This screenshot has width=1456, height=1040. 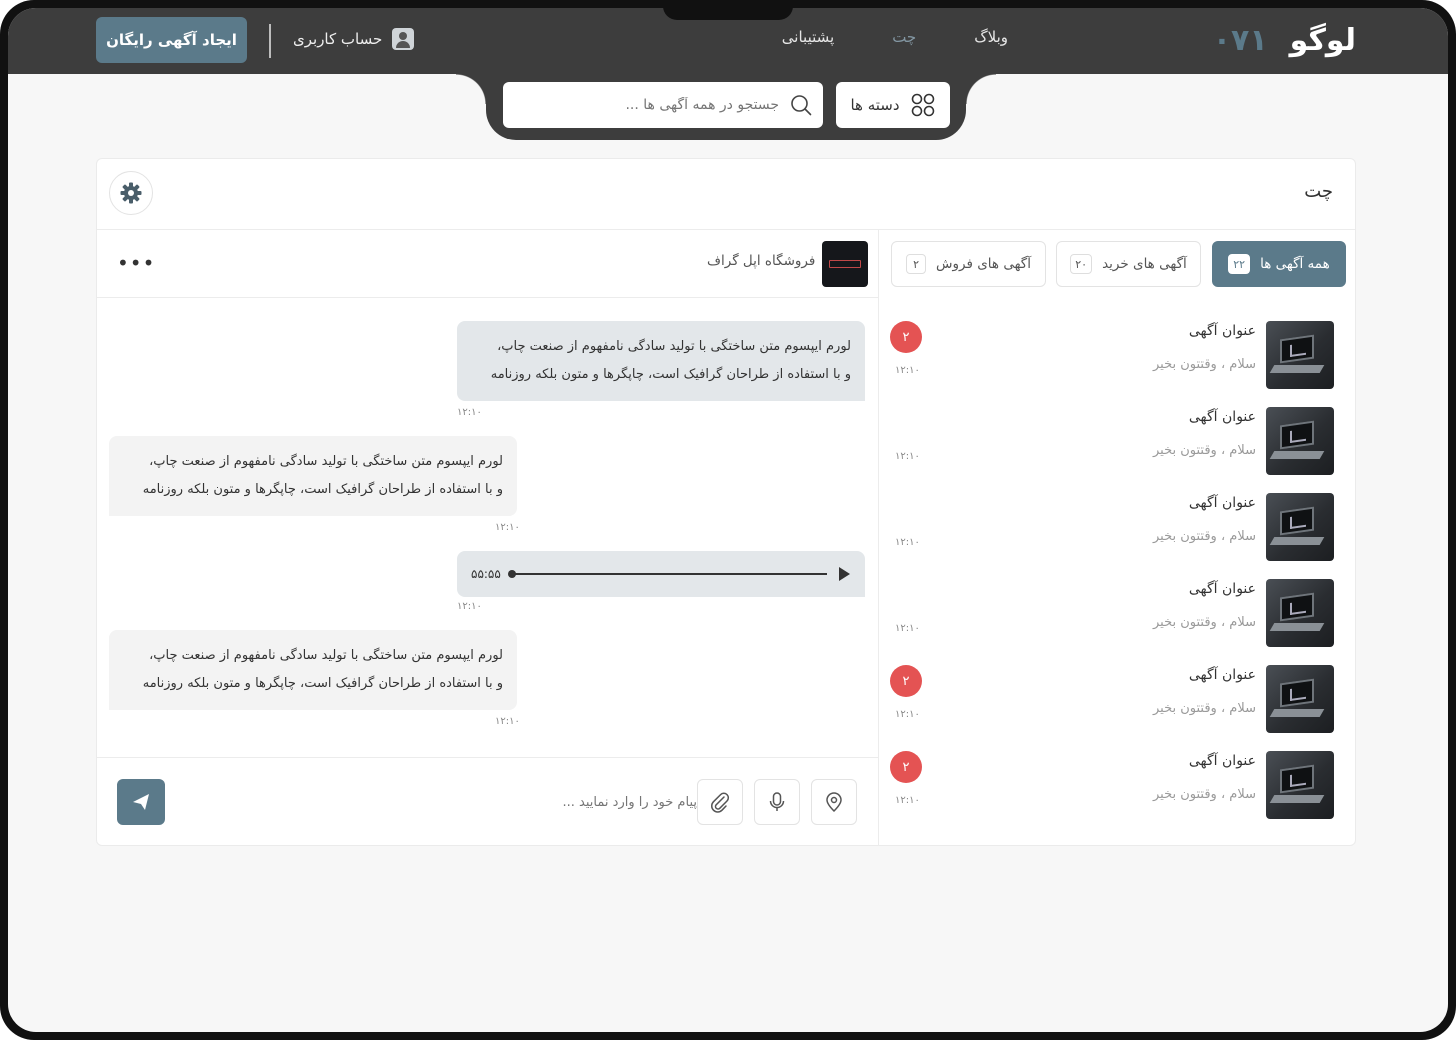 What do you see at coordinates (1081, 264) in the screenshot?
I see `tab-buy-ads-count: ۲۰` at bounding box center [1081, 264].